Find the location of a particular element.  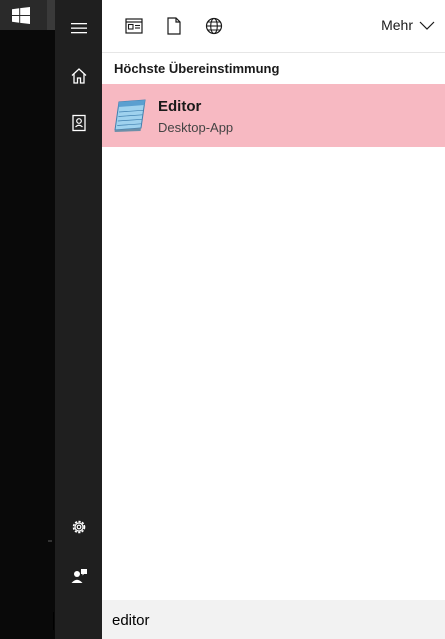

settings-button is located at coordinates (78, 527).